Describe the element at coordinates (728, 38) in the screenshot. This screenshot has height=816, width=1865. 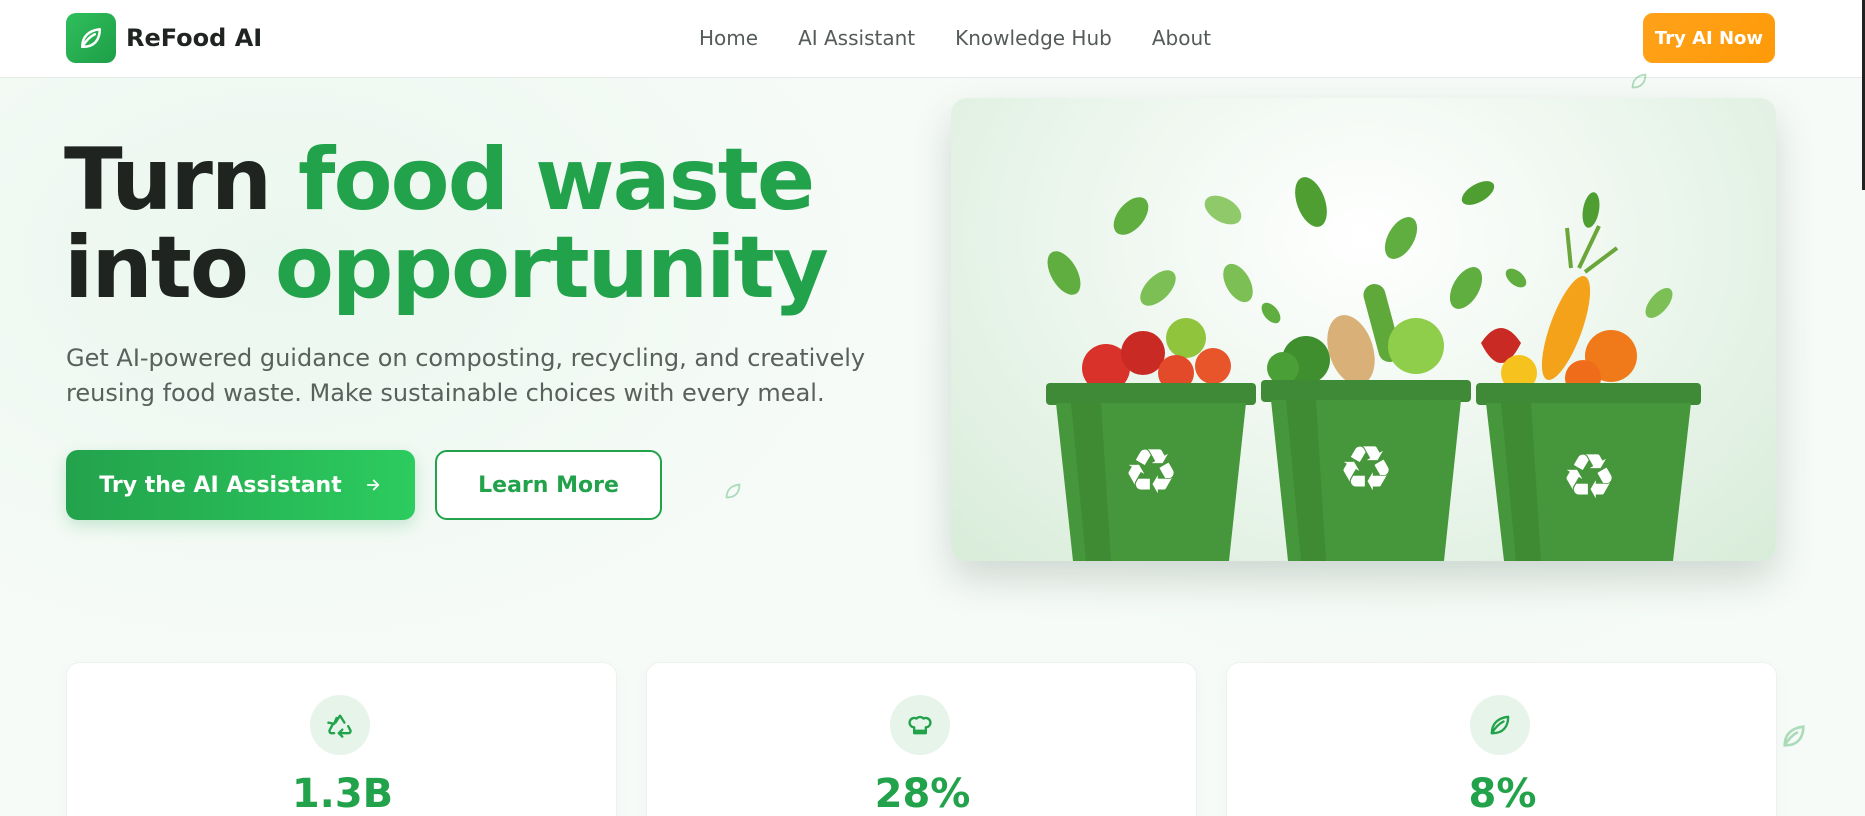
I see `nav-link-home: Home` at that location.